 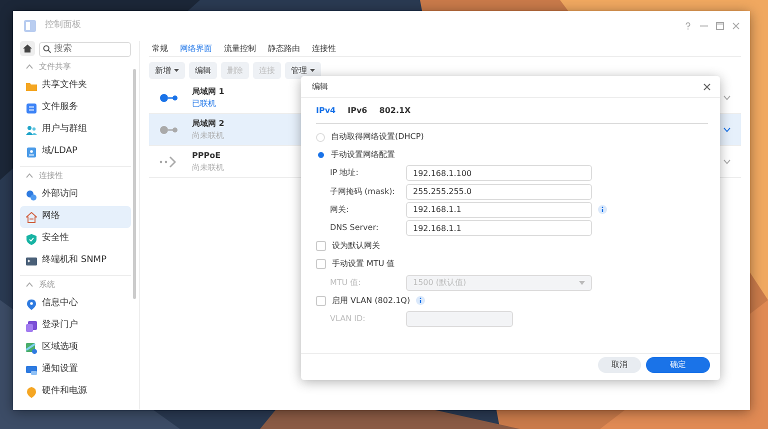 What do you see at coordinates (75, 348) in the screenshot?
I see `sidebar-item: 区域选项` at bounding box center [75, 348].